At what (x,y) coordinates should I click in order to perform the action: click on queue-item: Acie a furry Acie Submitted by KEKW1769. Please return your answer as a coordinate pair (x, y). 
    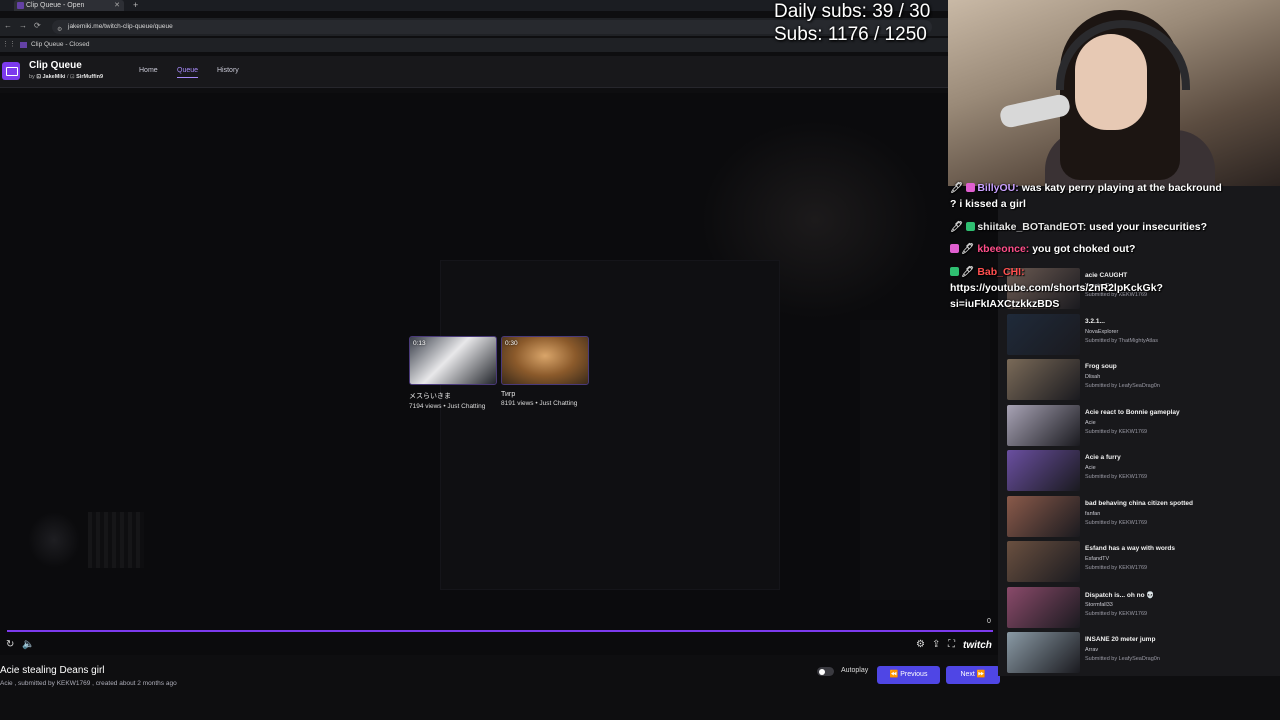
    Looking at the image, I should click on (1137, 471).